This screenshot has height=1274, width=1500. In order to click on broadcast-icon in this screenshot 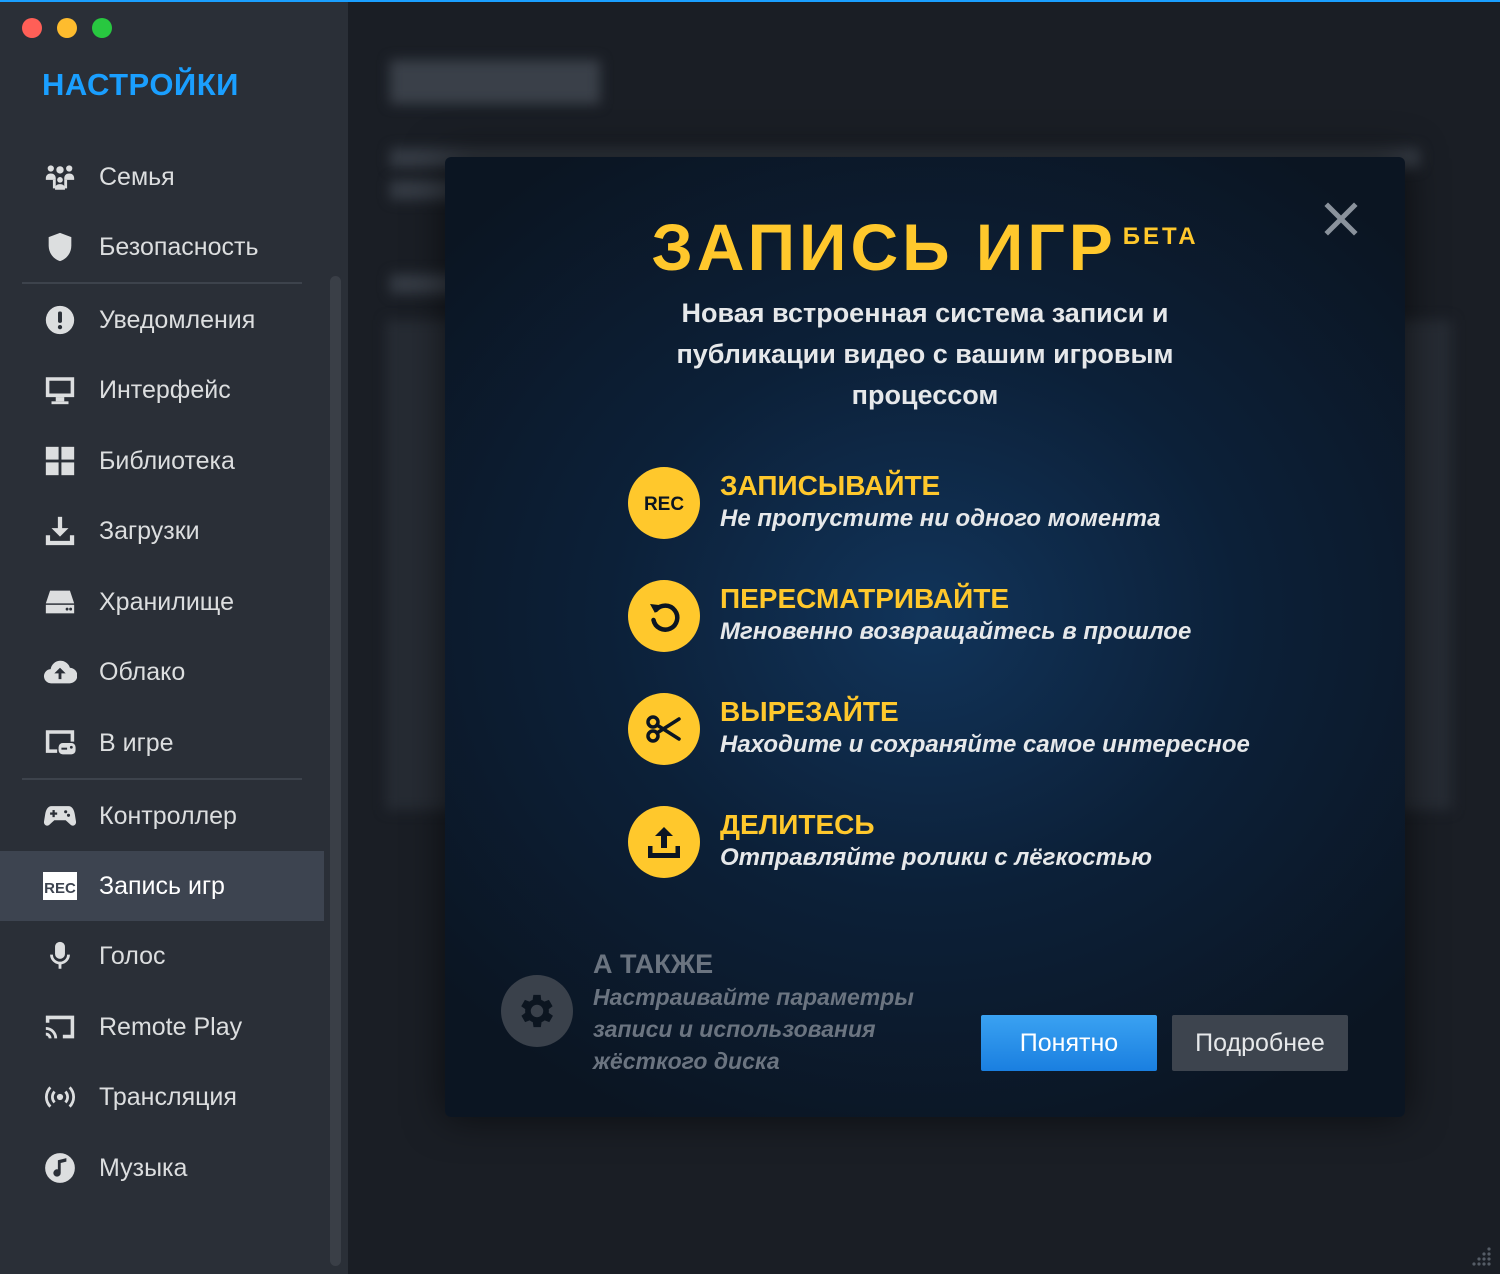, I will do `click(60, 1097)`.